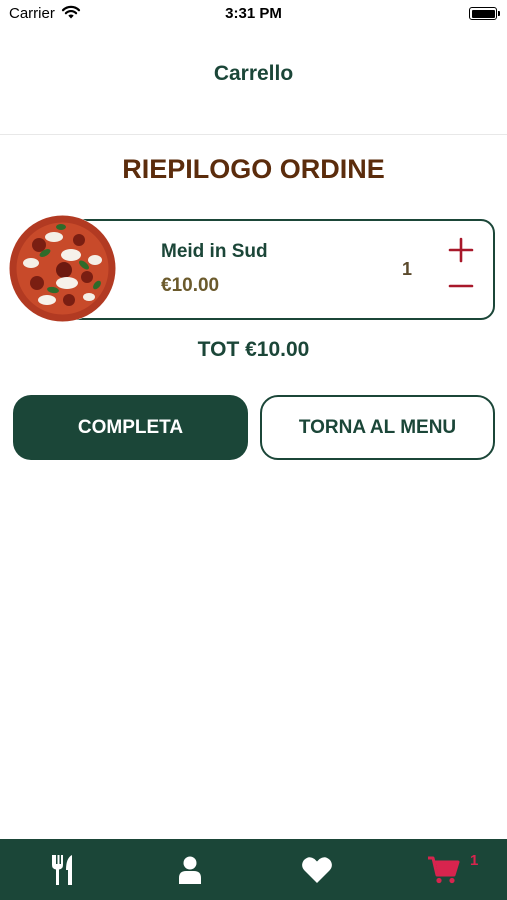 The height and width of the screenshot is (900, 507). Describe the element at coordinates (474, 860) in the screenshot. I see `cart-badge: 1` at that location.